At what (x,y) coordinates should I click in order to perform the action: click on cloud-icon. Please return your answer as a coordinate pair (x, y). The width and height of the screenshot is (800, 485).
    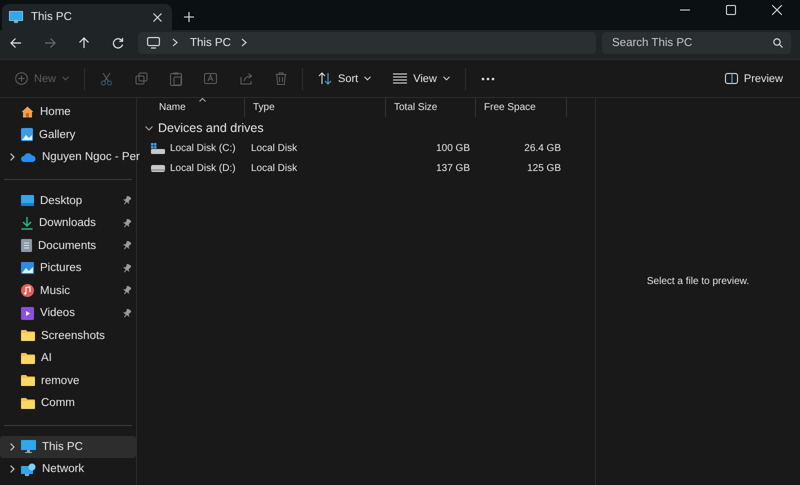
    Looking at the image, I should click on (28, 157).